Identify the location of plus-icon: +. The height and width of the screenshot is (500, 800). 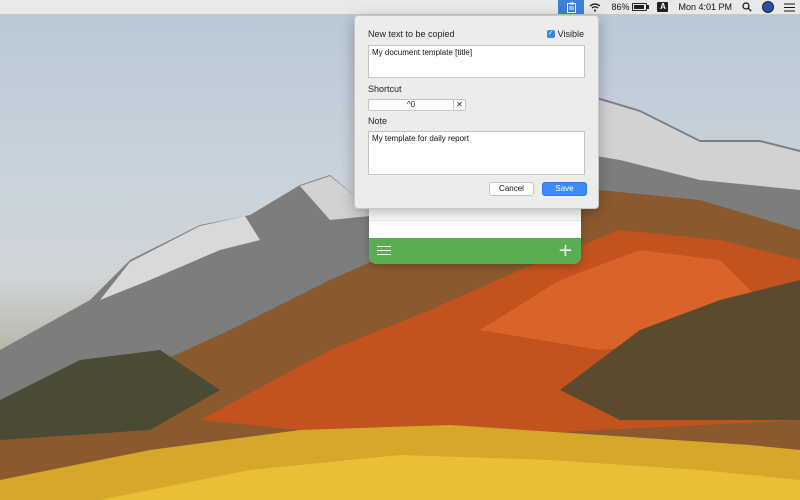
(565, 251).